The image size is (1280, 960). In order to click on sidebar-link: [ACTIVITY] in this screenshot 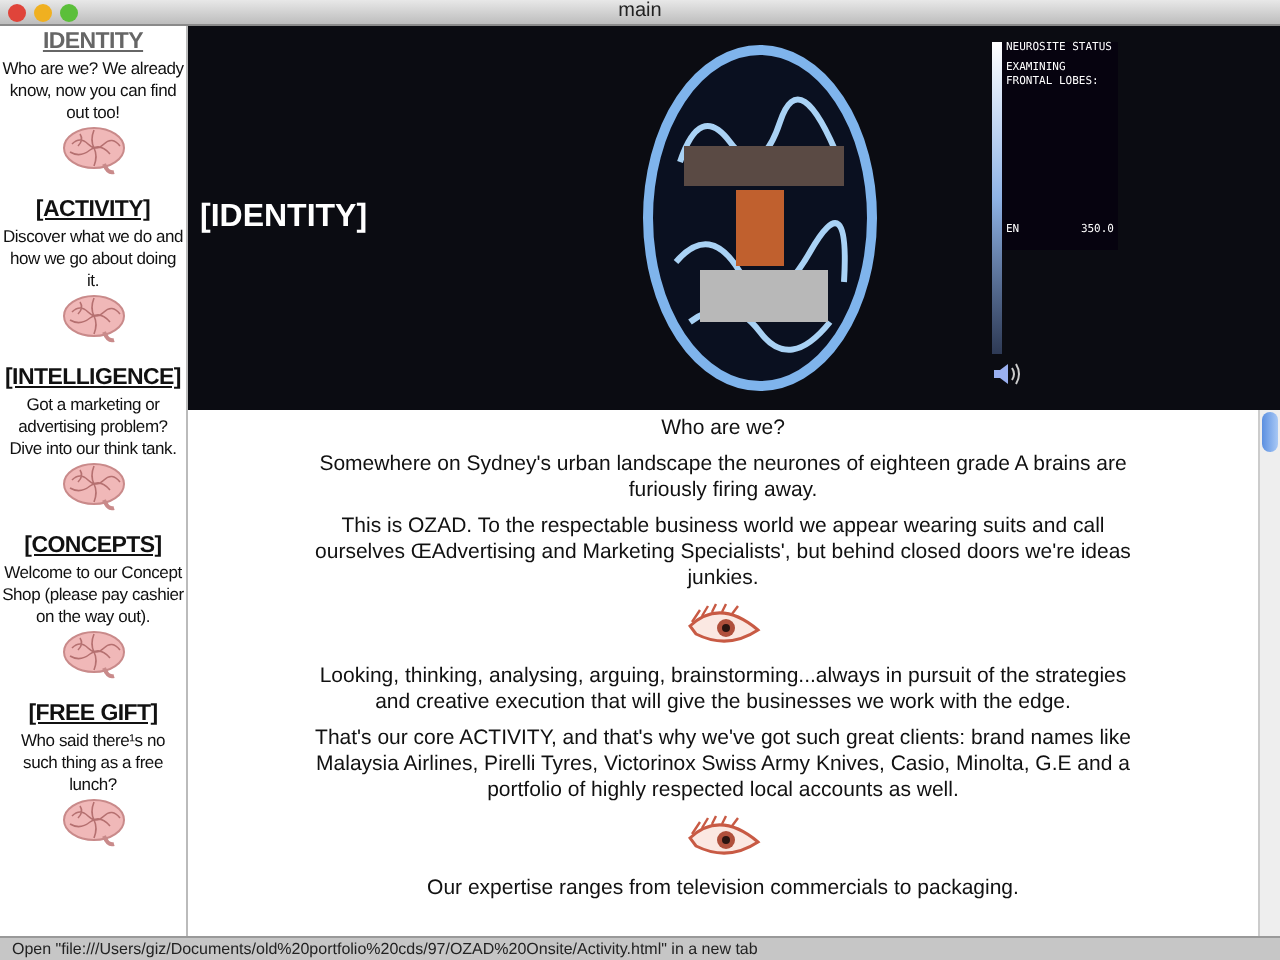, I will do `click(93, 211)`.